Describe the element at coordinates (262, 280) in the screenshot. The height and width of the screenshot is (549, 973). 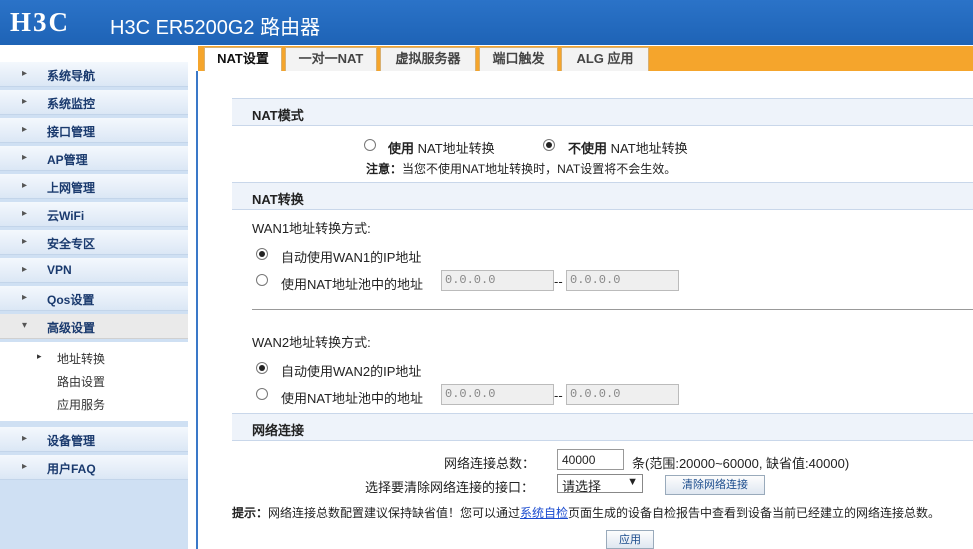
I see `wan1-pool-radio` at that location.